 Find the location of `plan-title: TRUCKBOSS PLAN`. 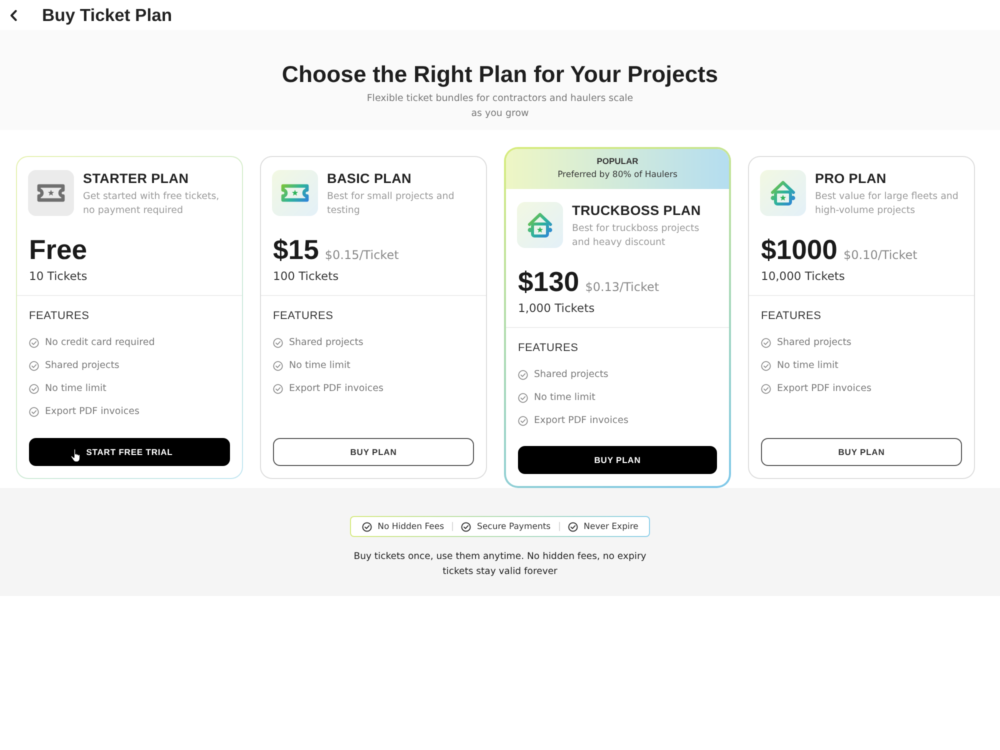

plan-title: TRUCKBOSS PLAN is located at coordinates (637, 211).